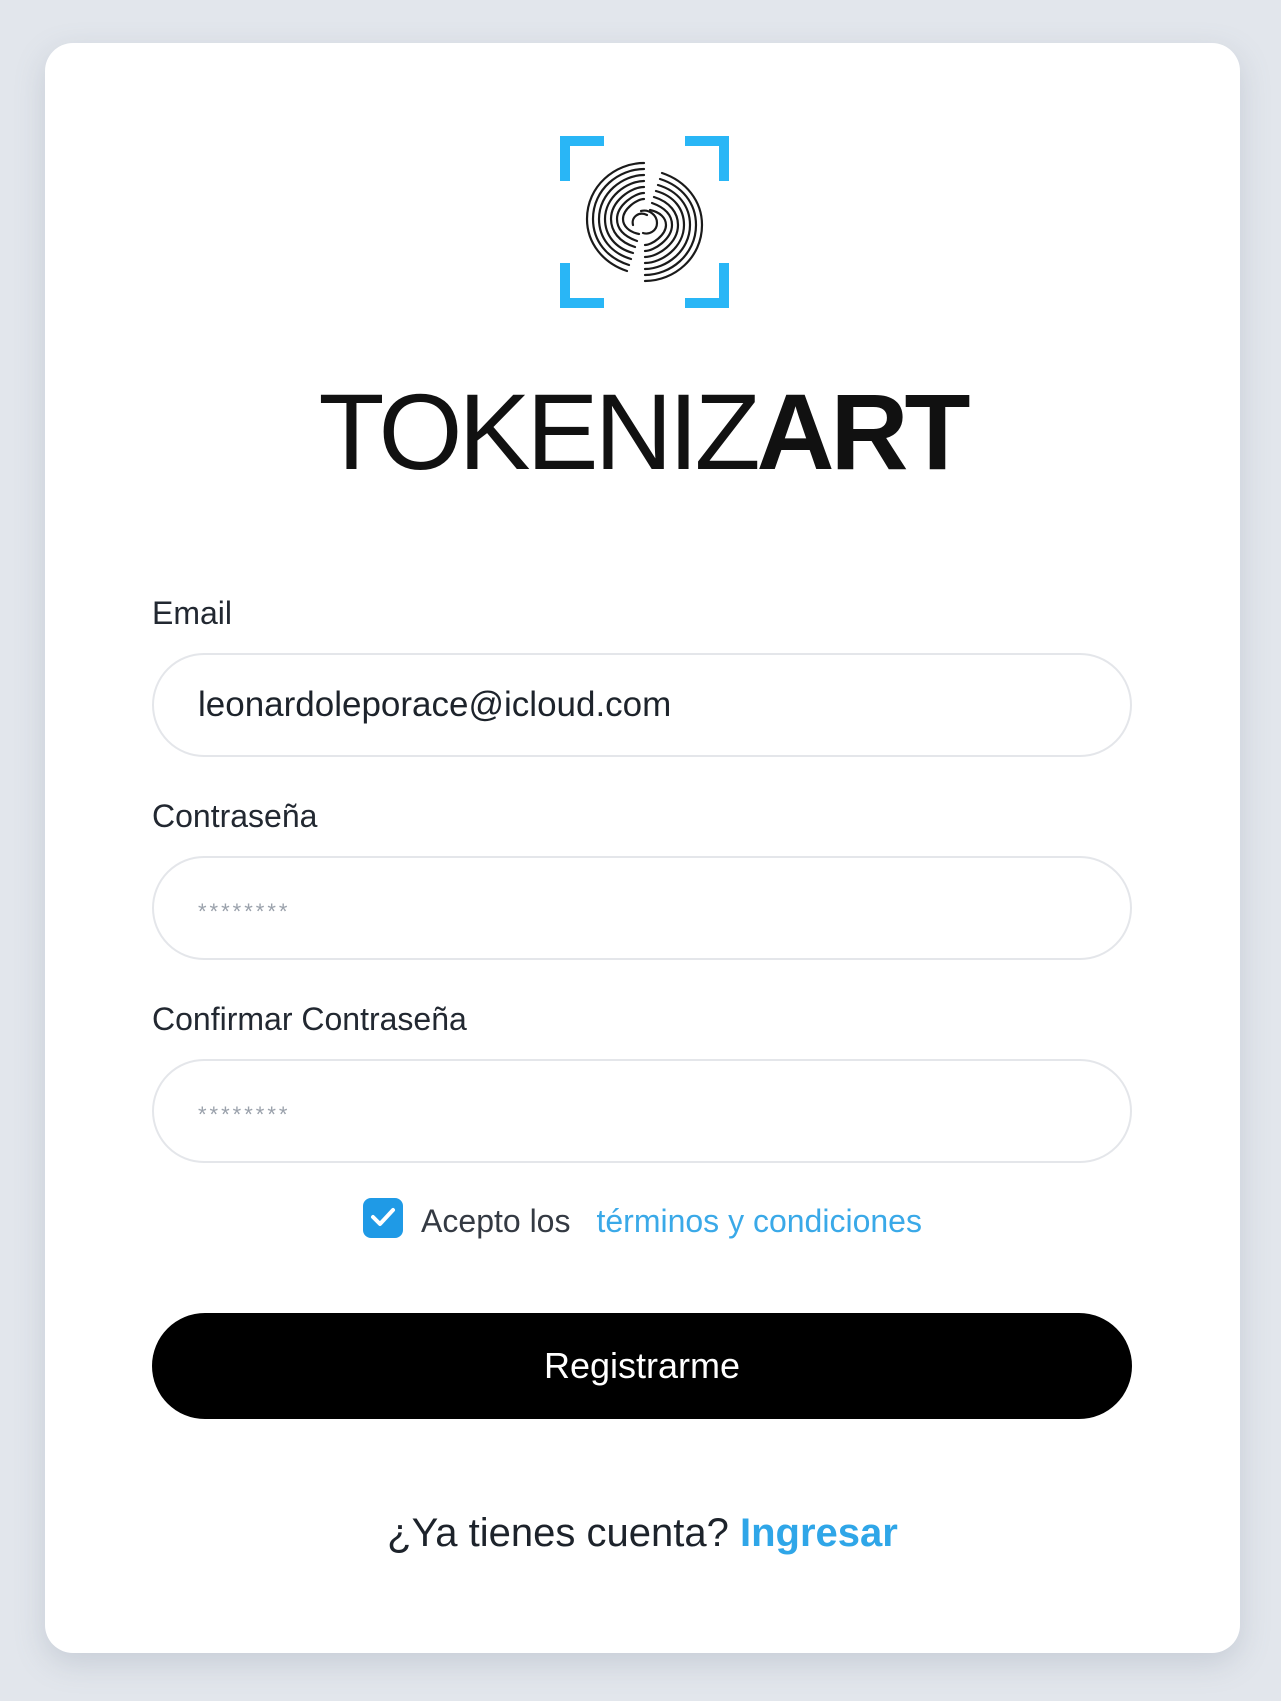  Describe the element at coordinates (558, 1533) in the screenshot. I see `login-prompt-text: ¿Ya tienes cuenta?` at that location.